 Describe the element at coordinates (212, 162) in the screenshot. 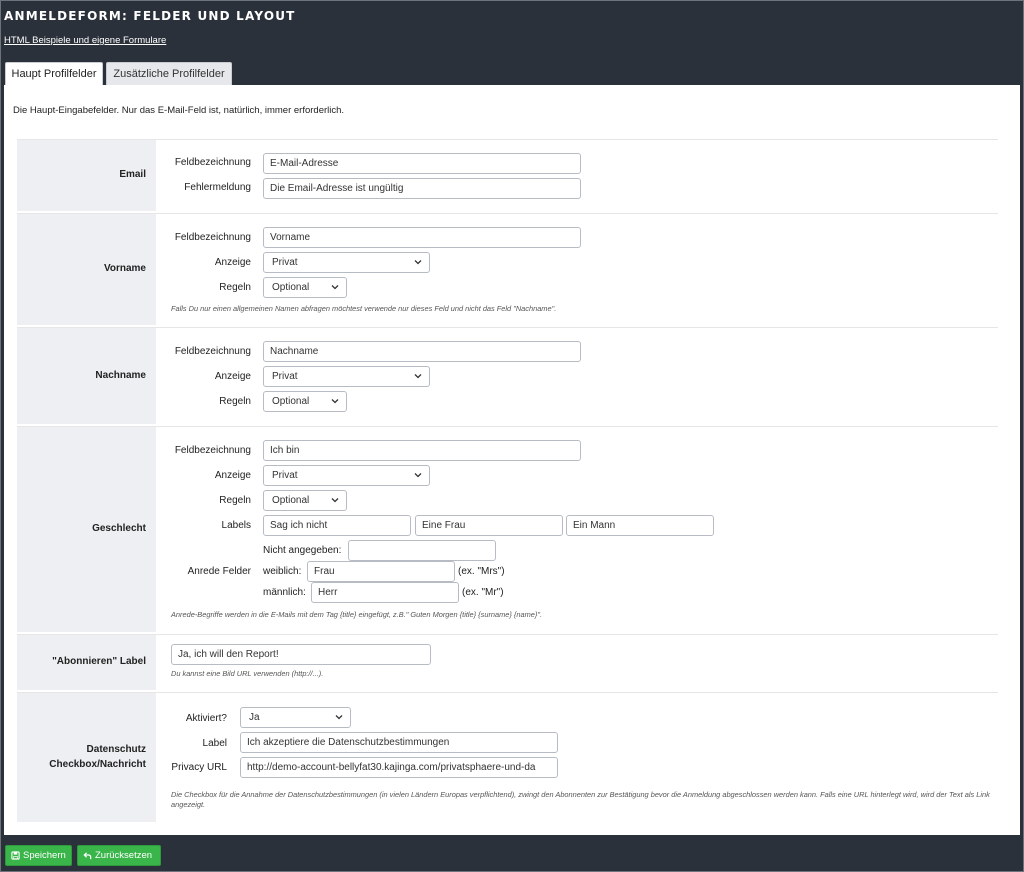

I see `email-feldbezeichnung-label: Feldbezeichnung` at that location.